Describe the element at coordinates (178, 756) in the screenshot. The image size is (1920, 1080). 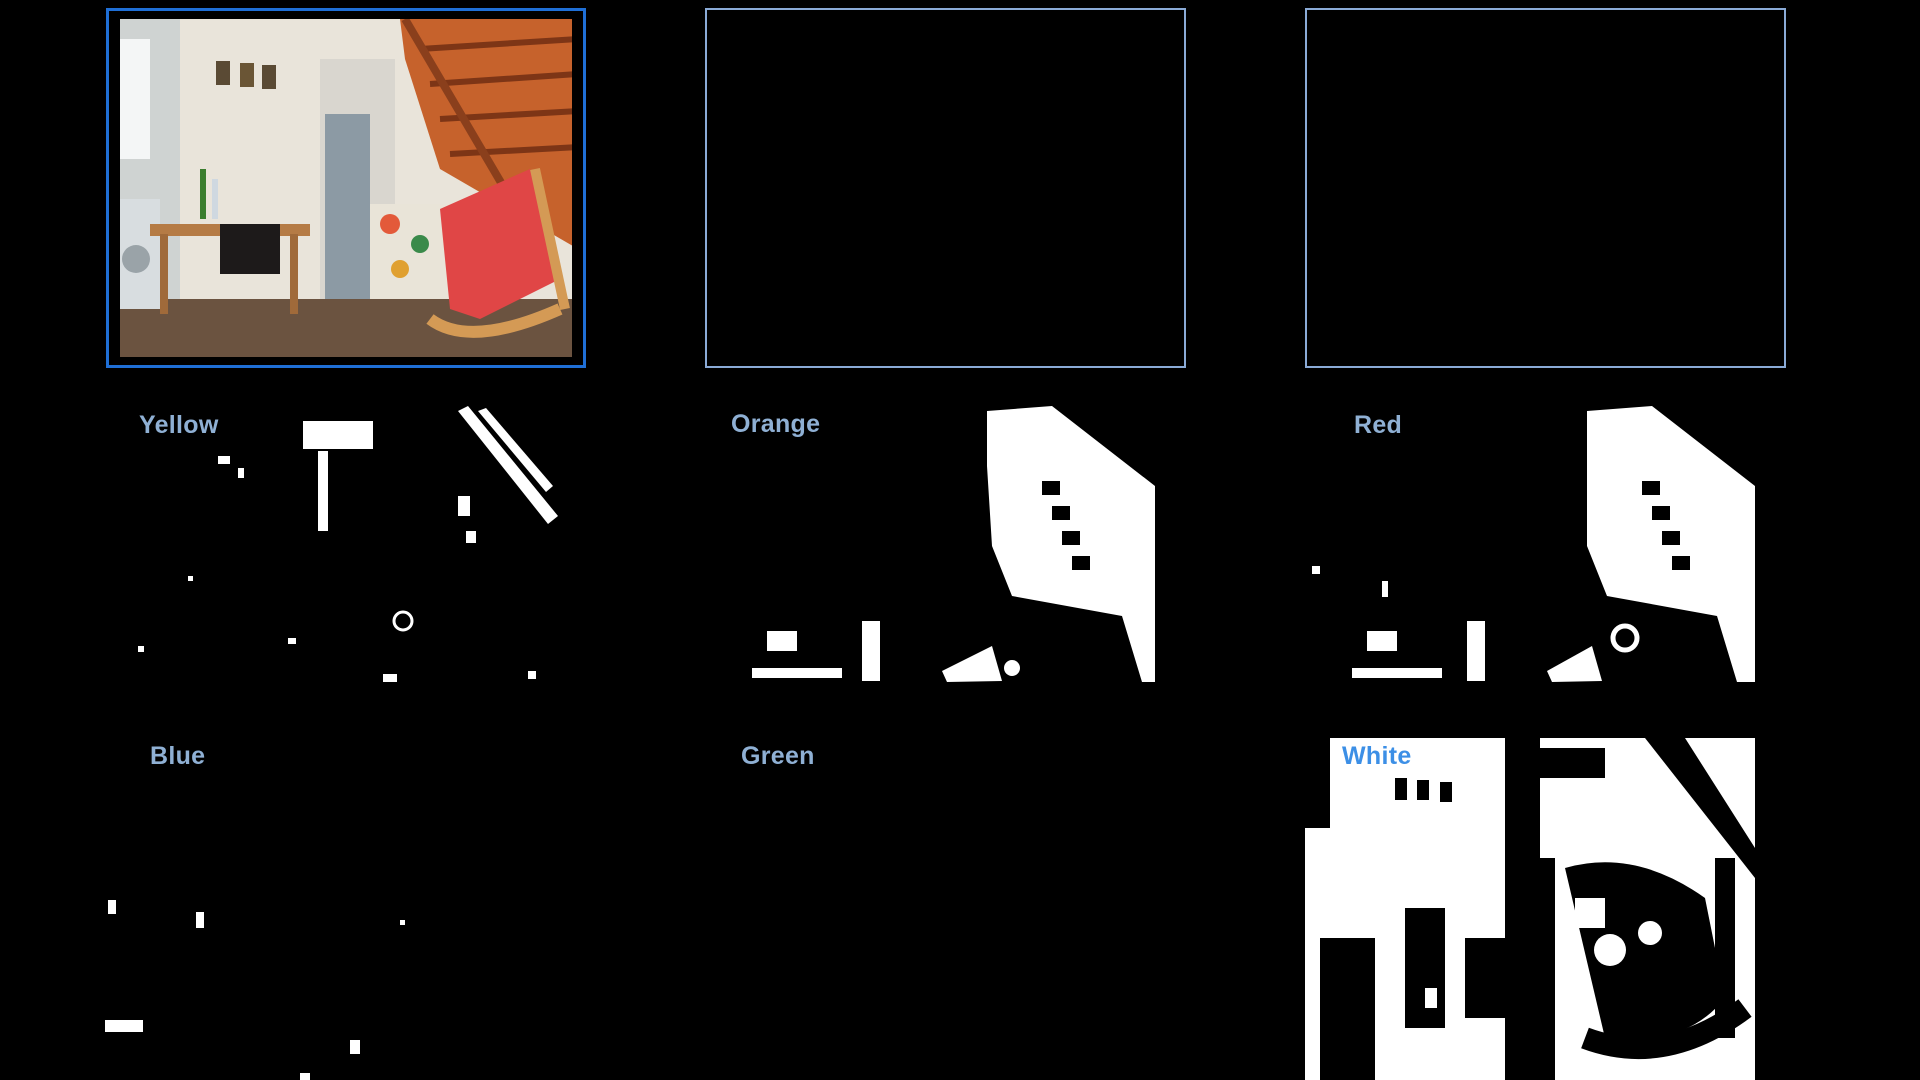
I see `mask-label-blue: Blue` at that location.